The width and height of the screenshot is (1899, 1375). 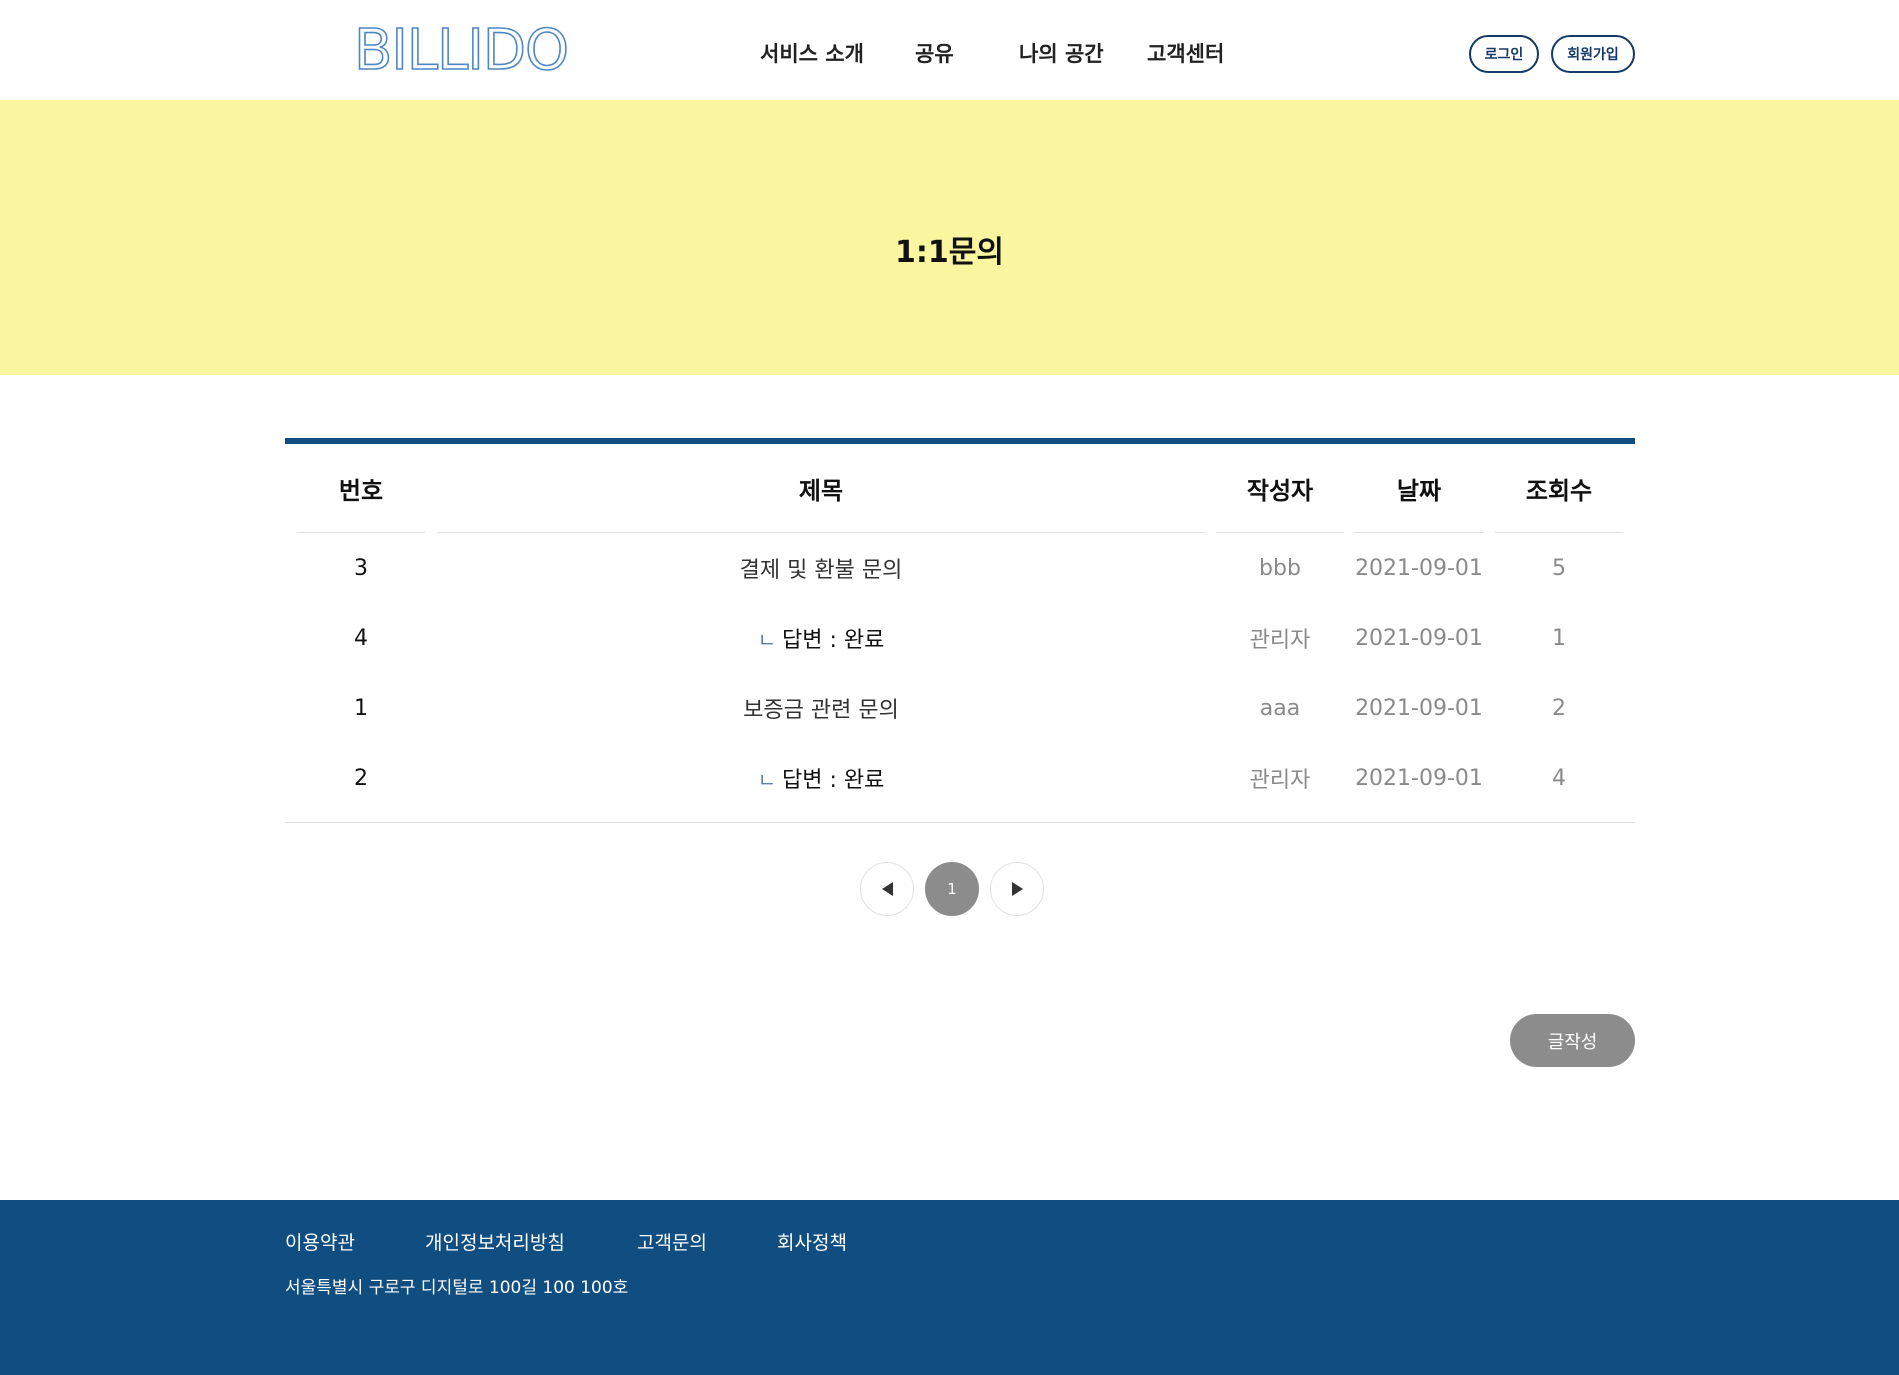 What do you see at coordinates (361, 638) in the screenshot?
I see `row-number: 4` at bounding box center [361, 638].